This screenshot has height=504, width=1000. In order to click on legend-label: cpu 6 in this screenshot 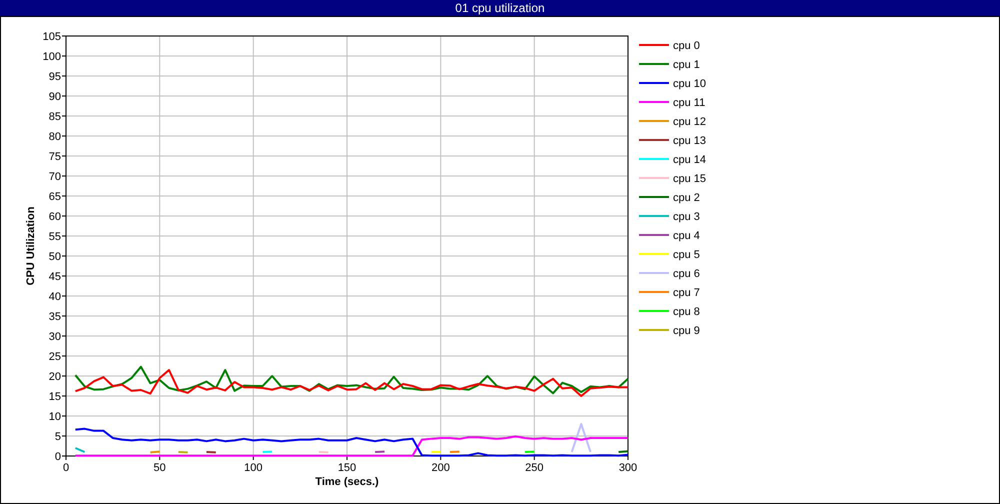, I will do `click(686, 274)`.